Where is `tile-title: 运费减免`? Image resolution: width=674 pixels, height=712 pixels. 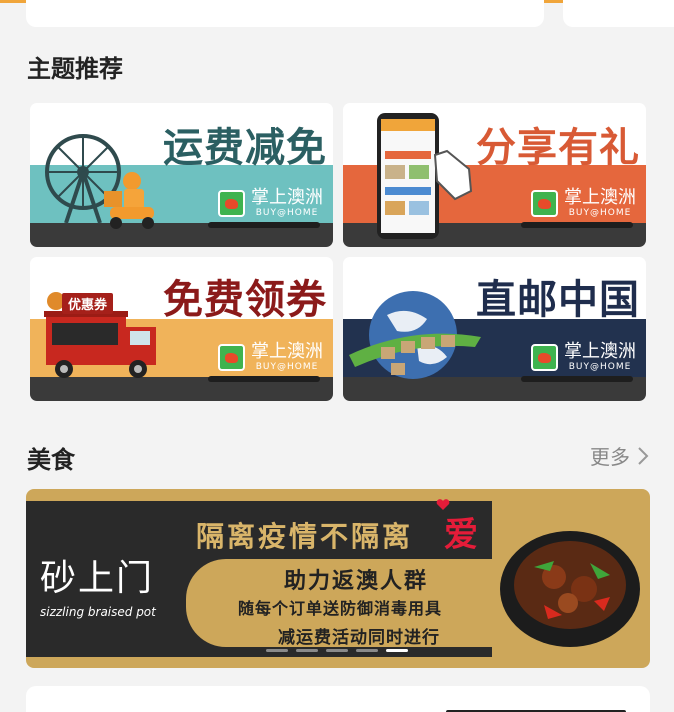 tile-title: 运费减免 is located at coordinates (245, 148).